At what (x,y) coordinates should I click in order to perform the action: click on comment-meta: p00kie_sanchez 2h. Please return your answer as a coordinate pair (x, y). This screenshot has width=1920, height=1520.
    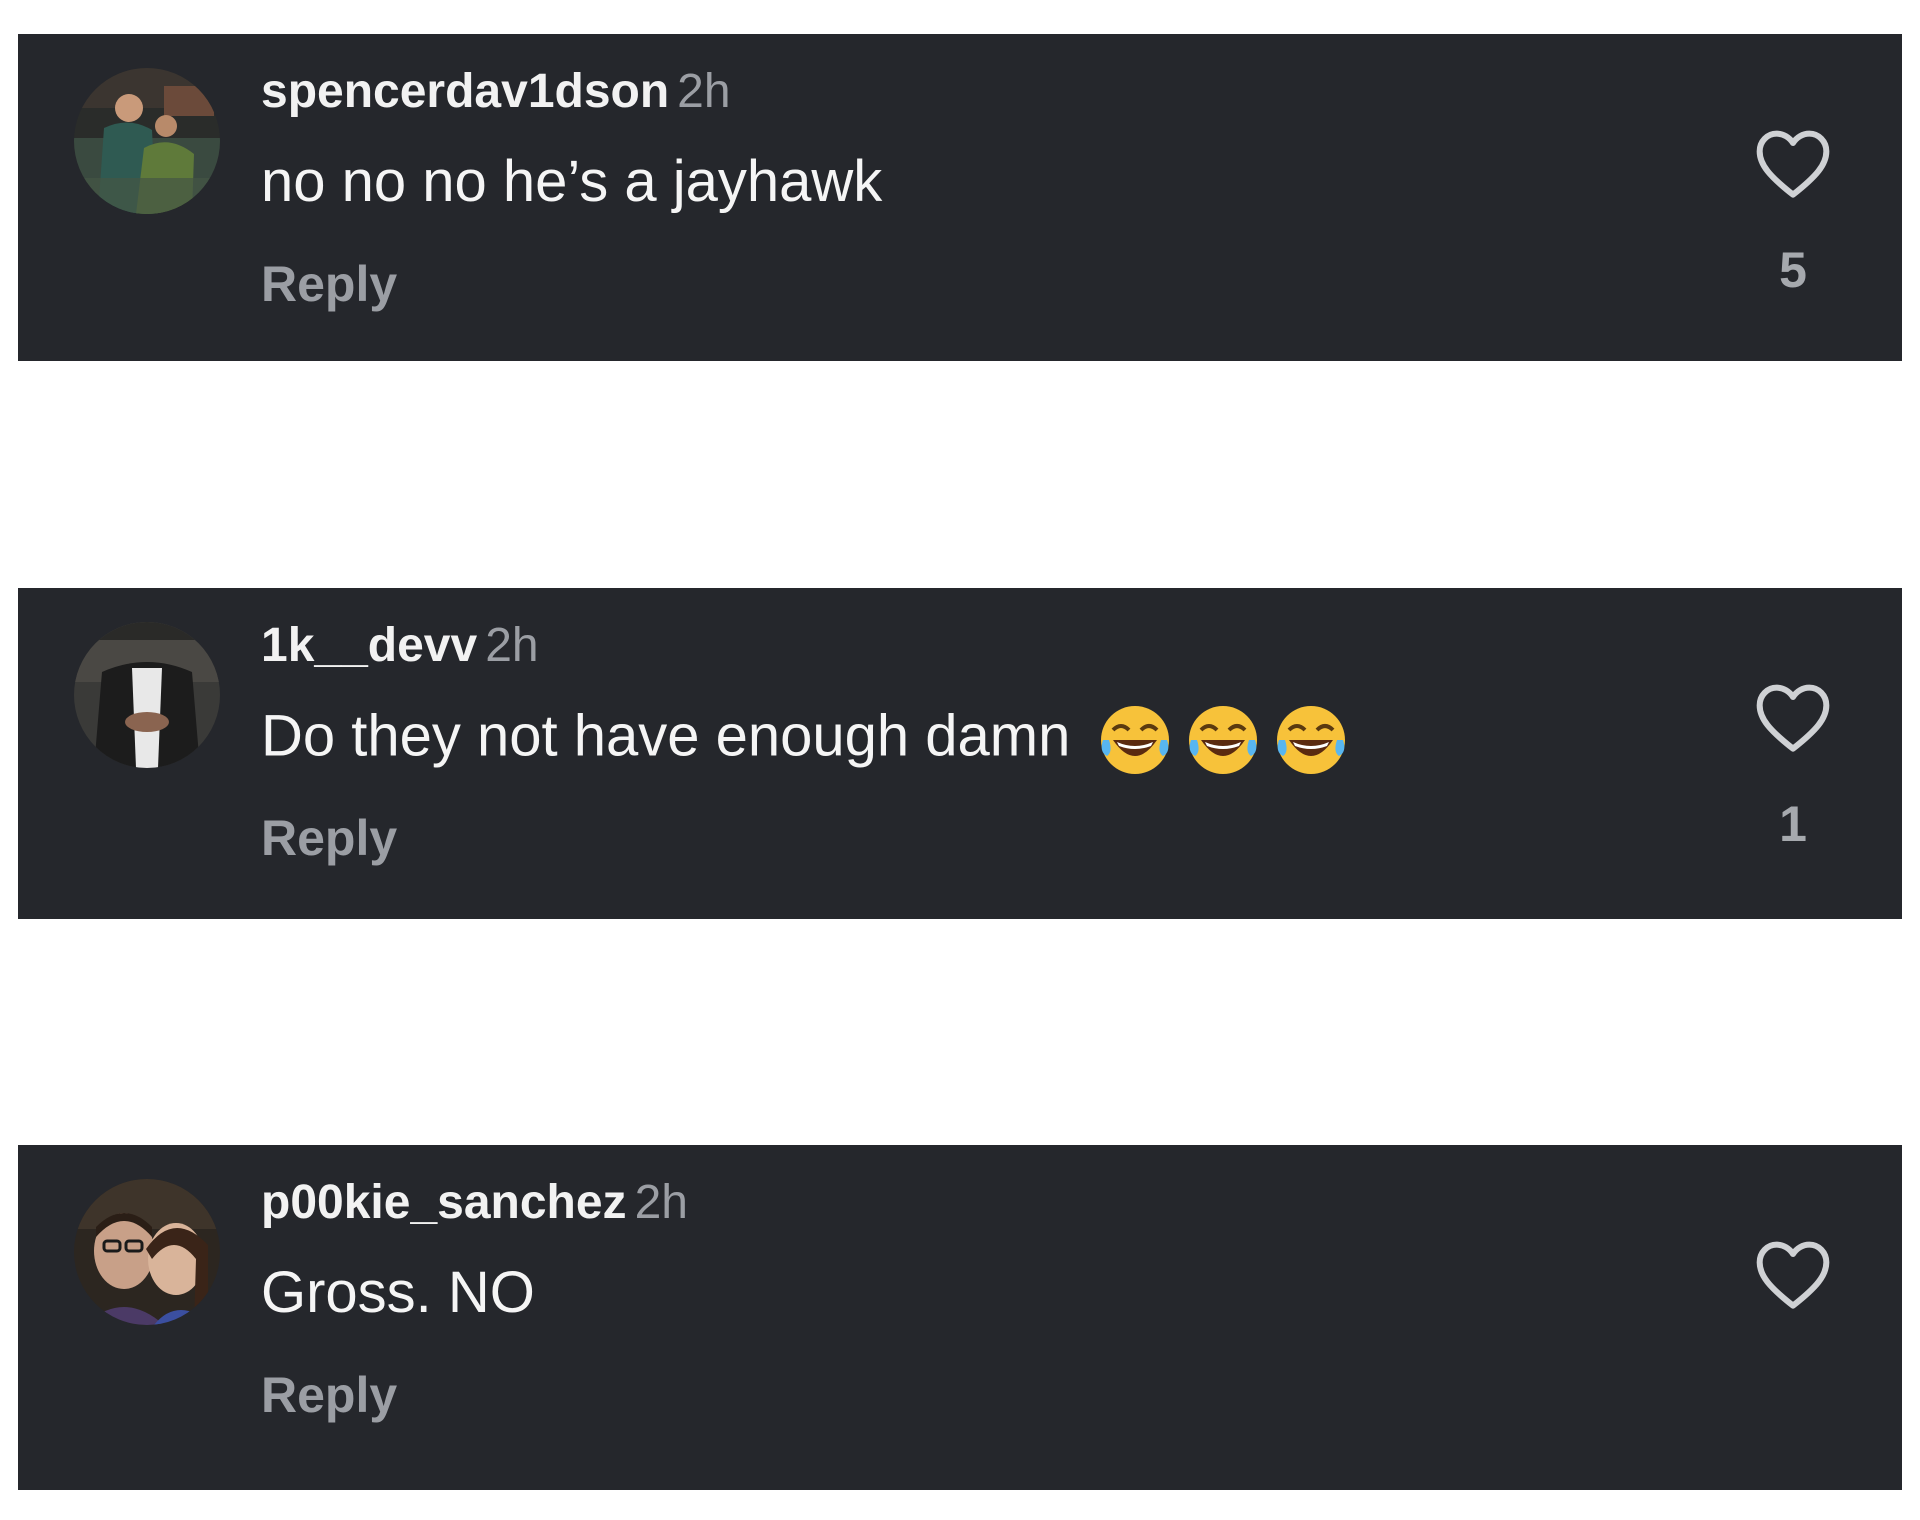
    Looking at the image, I should click on (474, 1203).